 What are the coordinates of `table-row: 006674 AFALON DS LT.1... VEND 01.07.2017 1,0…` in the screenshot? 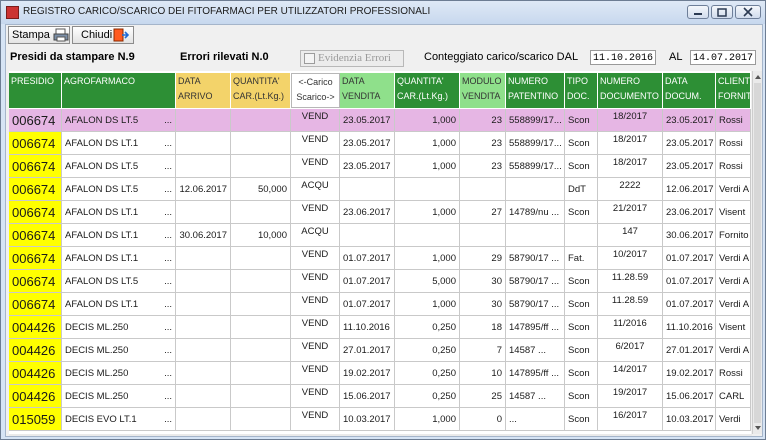 It's located at (380, 304).